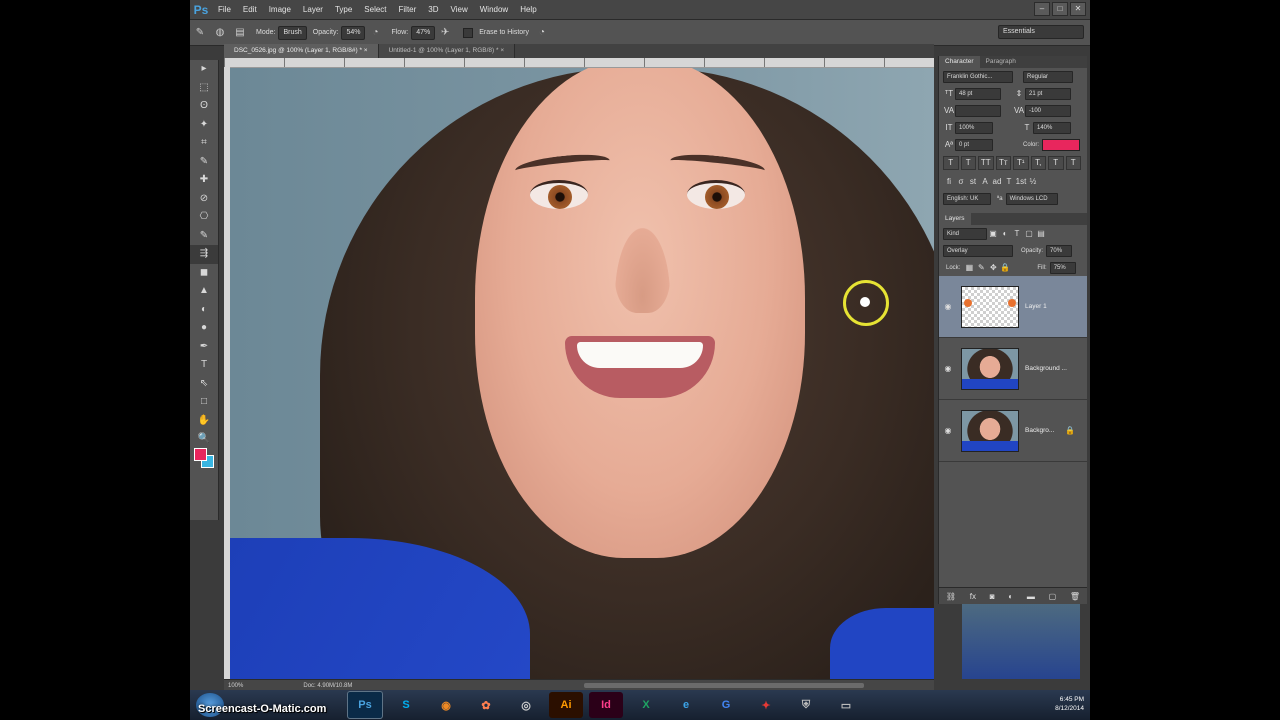 Image resolution: width=1280 pixels, height=720 pixels. Describe the element at coordinates (408, 9) in the screenshot. I see `menu-filter: Filter` at that location.